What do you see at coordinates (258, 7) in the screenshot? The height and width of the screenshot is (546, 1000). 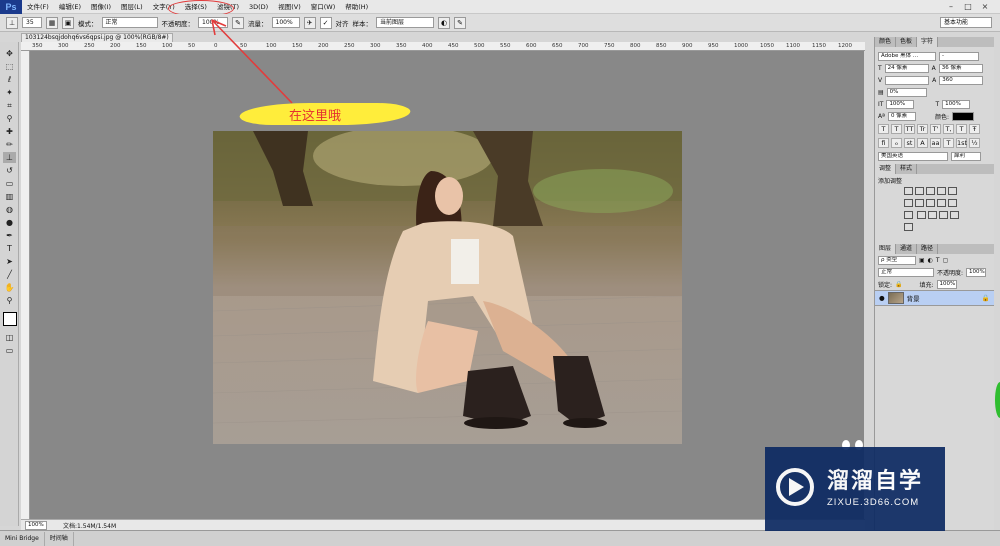 I see `menu-3d: 3D(D)` at bounding box center [258, 7].